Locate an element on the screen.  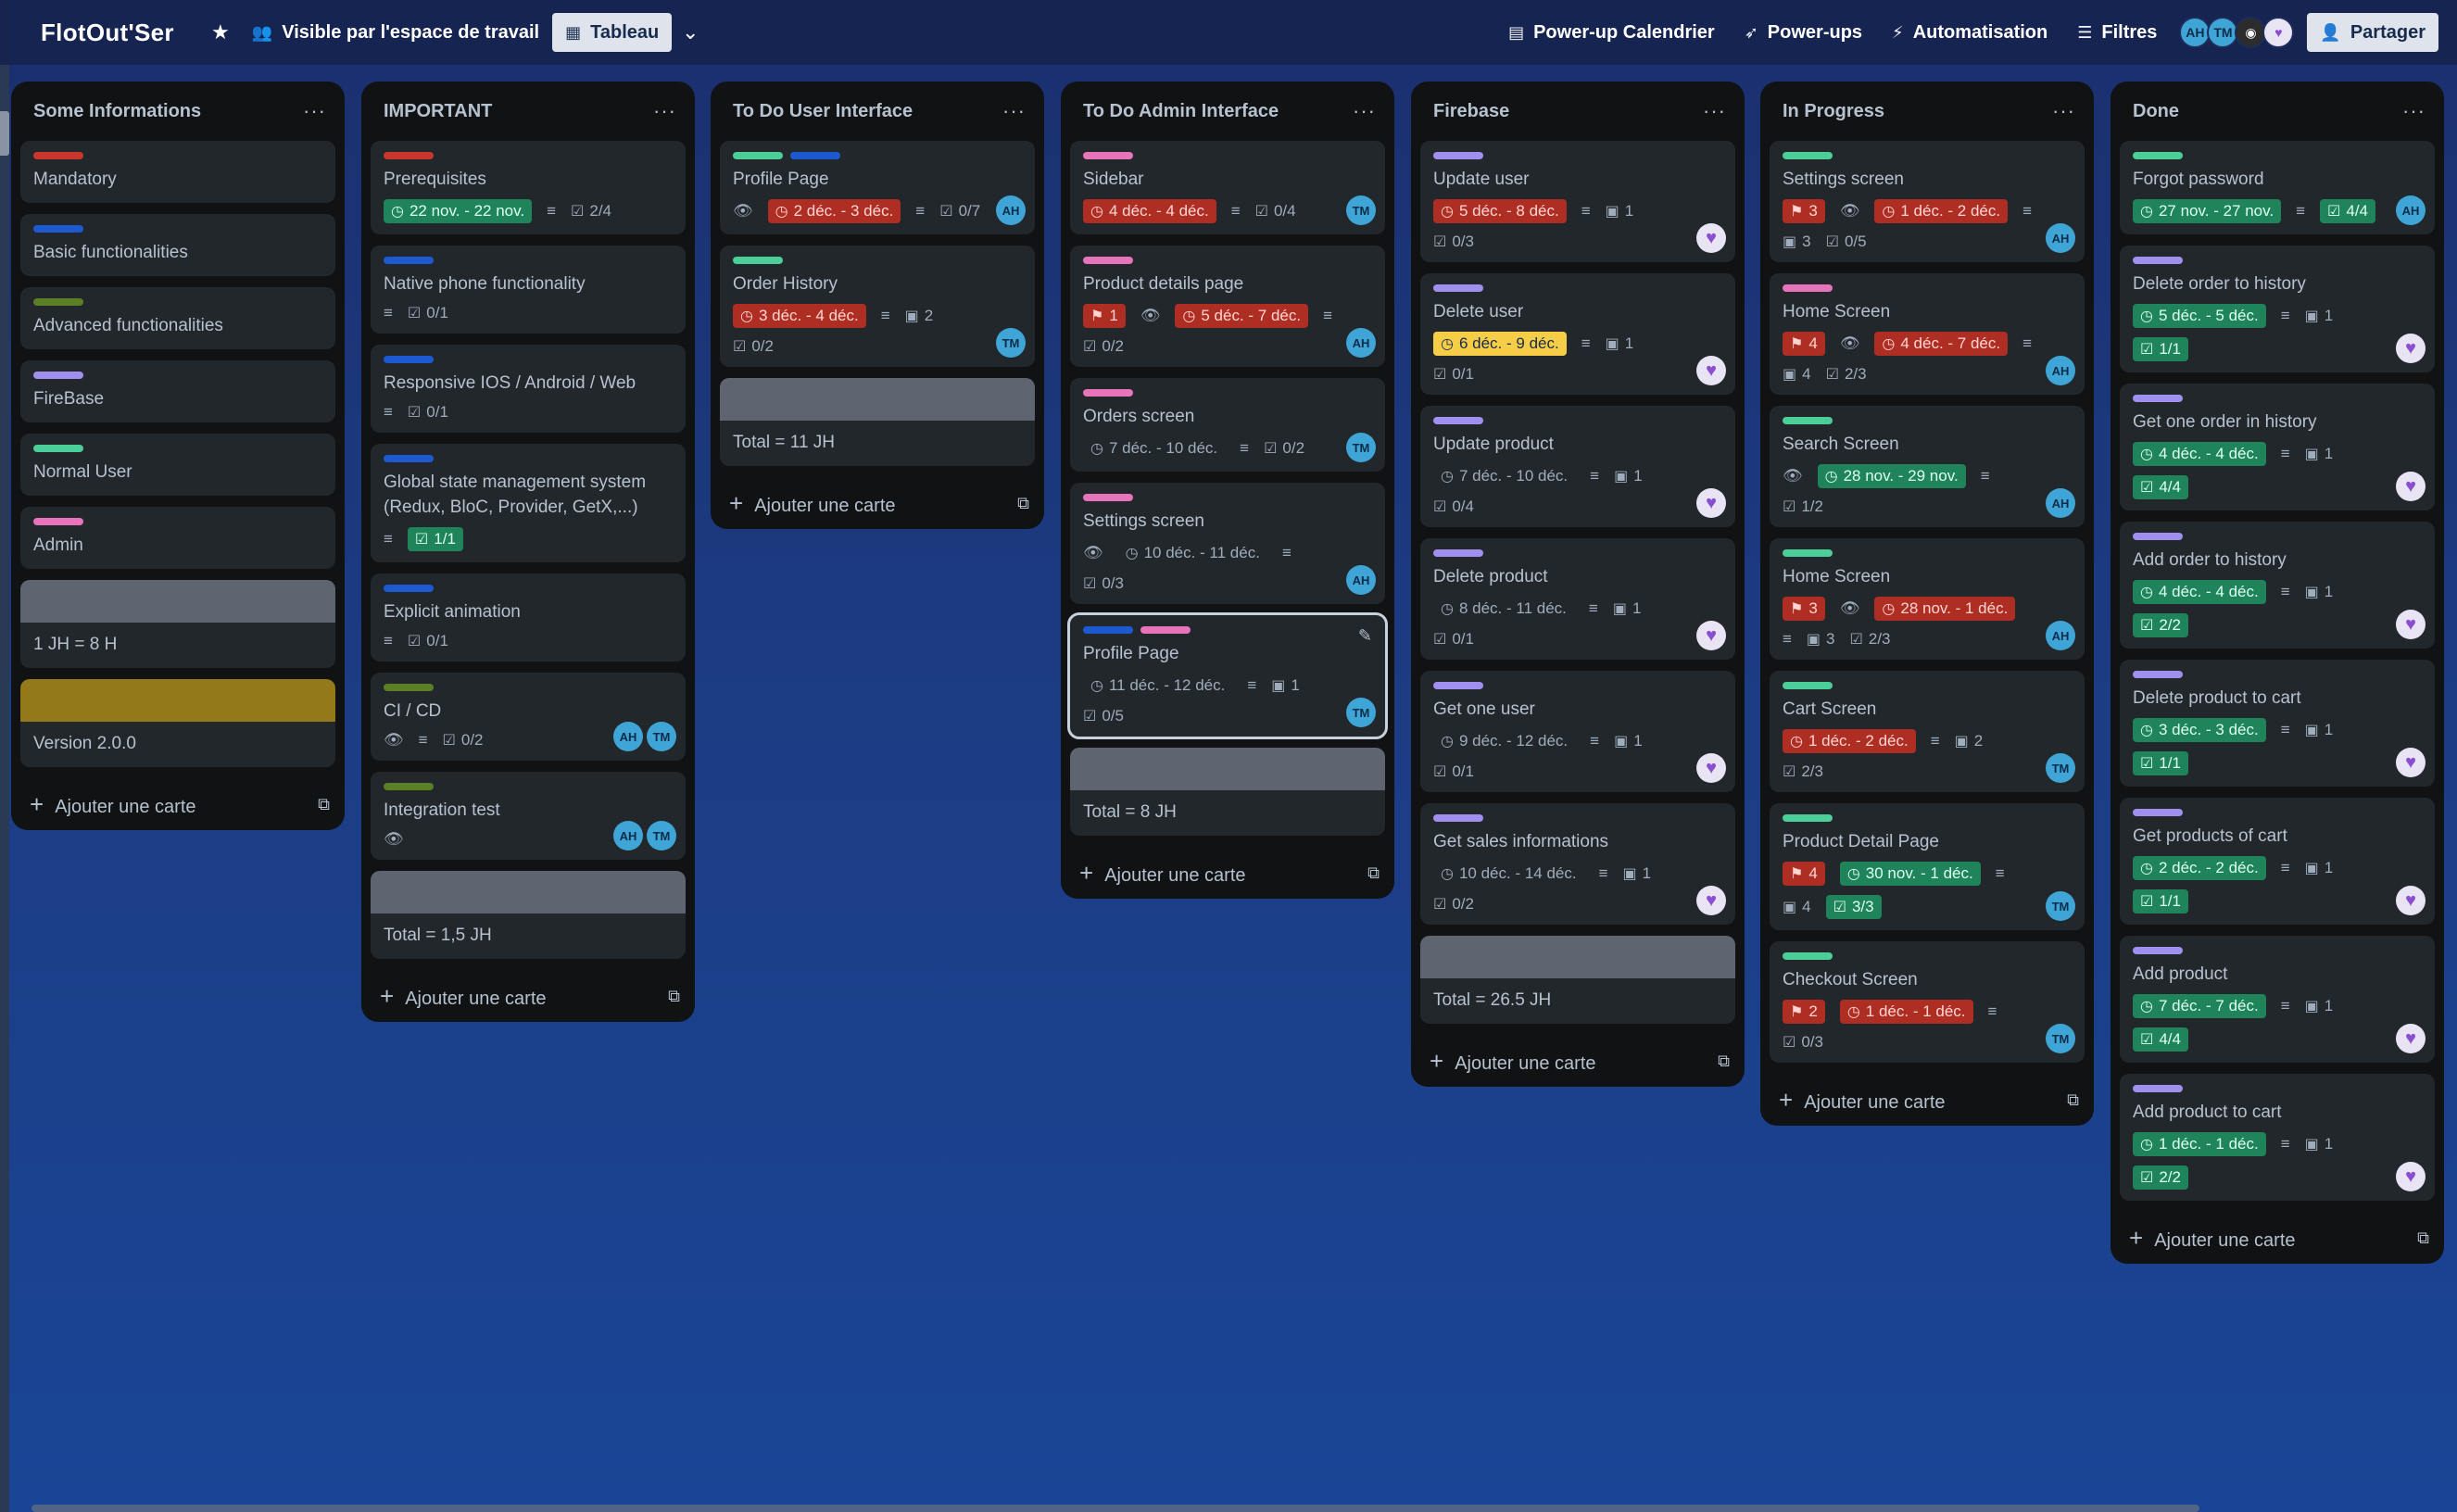
card: Total = 1,5 JH is located at coordinates (528, 915).